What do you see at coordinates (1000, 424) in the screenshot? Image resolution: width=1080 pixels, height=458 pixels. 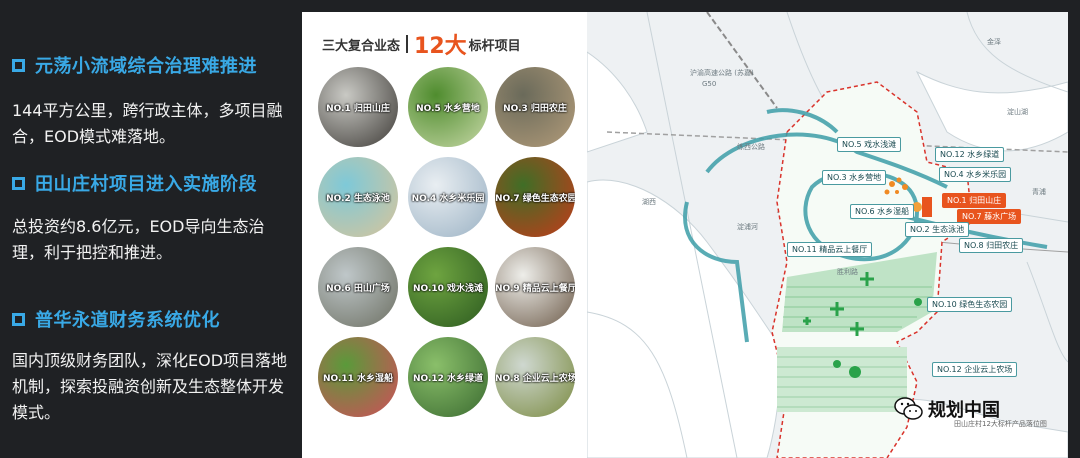 I see `map-caption: 田山庄村12大标杆产品落位图` at bounding box center [1000, 424].